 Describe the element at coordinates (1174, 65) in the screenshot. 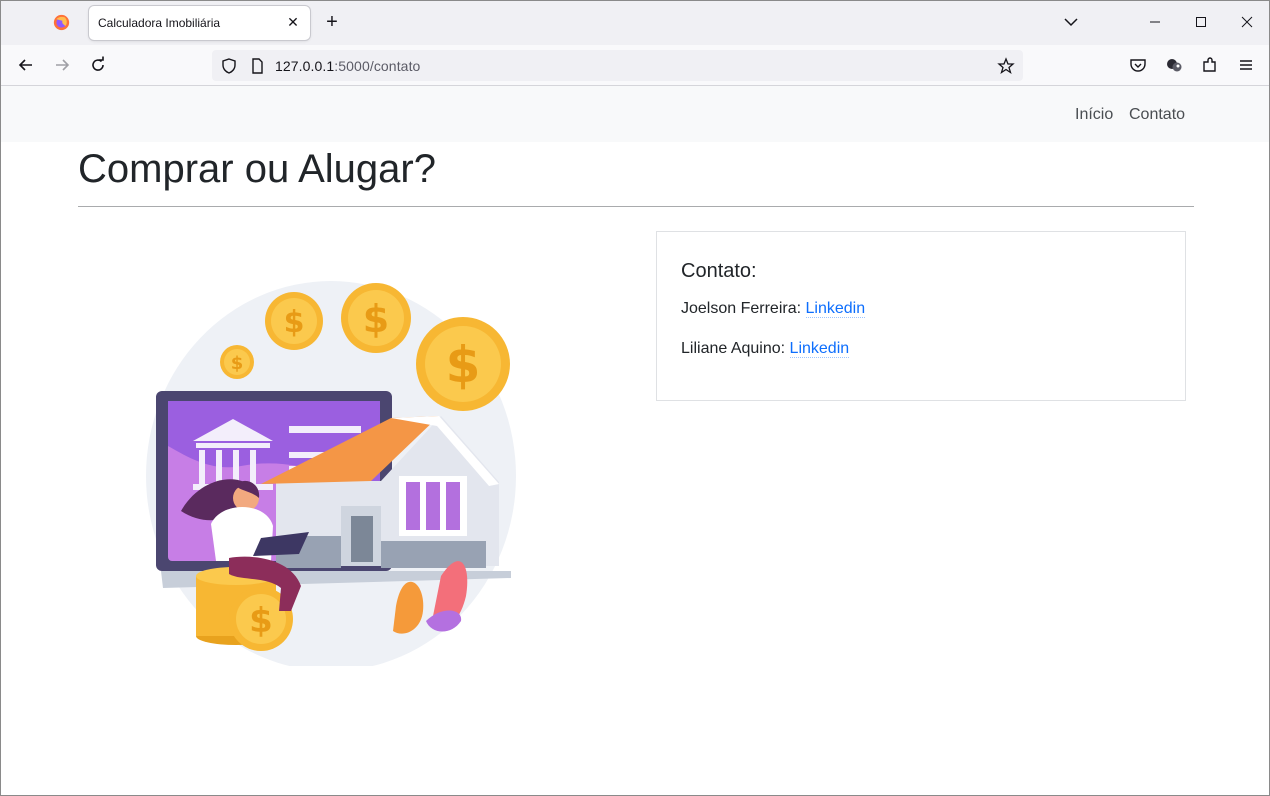

I see `extension-profile-icon` at that location.